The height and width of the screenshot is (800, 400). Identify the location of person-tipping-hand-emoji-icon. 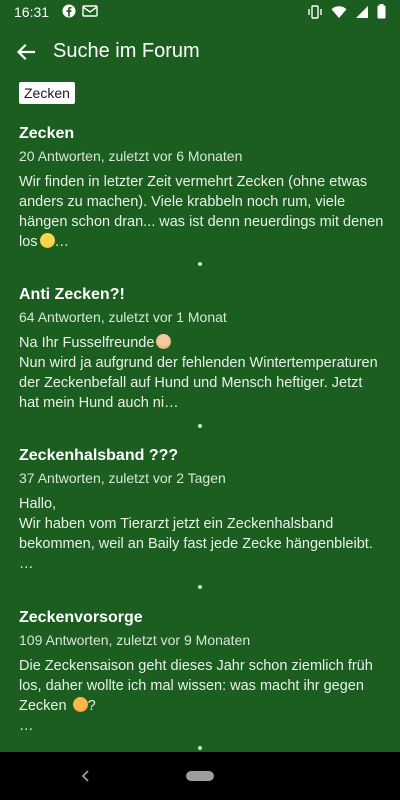
(164, 341).